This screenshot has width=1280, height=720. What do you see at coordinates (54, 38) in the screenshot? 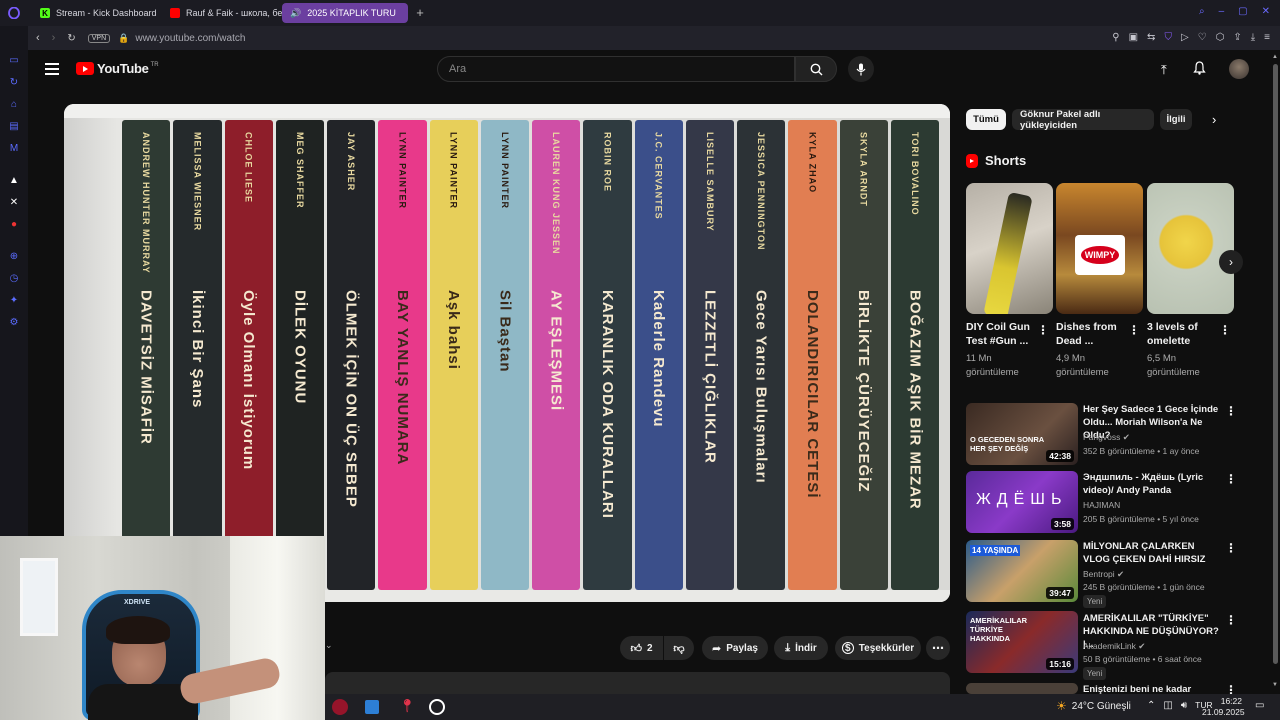
I see `forward-icon: ›` at bounding box center [54, 38].